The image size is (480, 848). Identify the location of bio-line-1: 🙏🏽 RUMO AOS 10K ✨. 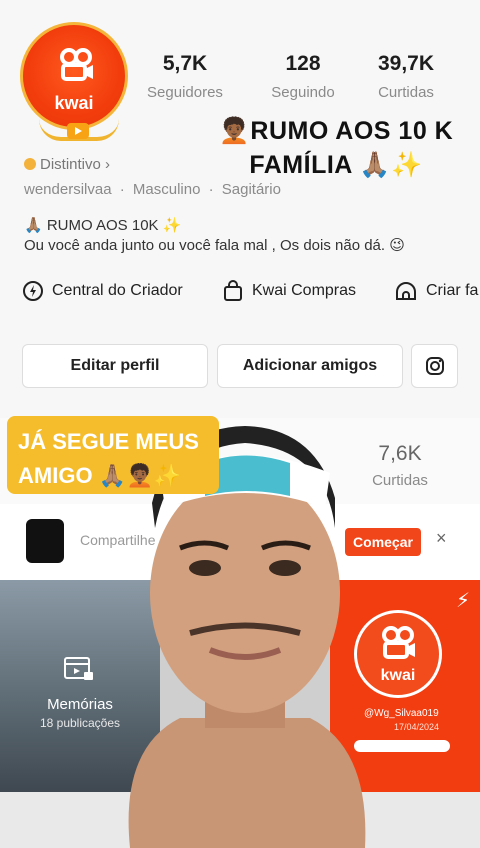
(103, 225).